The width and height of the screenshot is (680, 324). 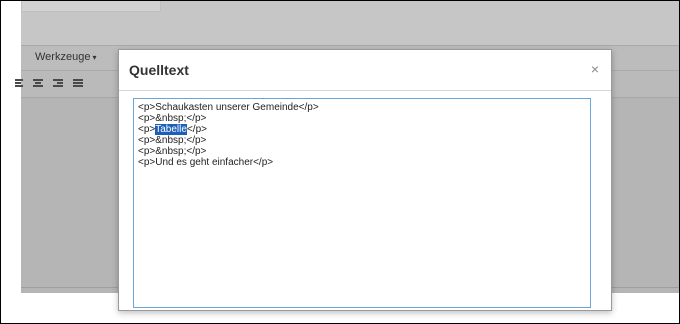 What do you see at coordinates (350, 23) in the screenshot?
I see `editor-header` at bounding box center [350, 23].